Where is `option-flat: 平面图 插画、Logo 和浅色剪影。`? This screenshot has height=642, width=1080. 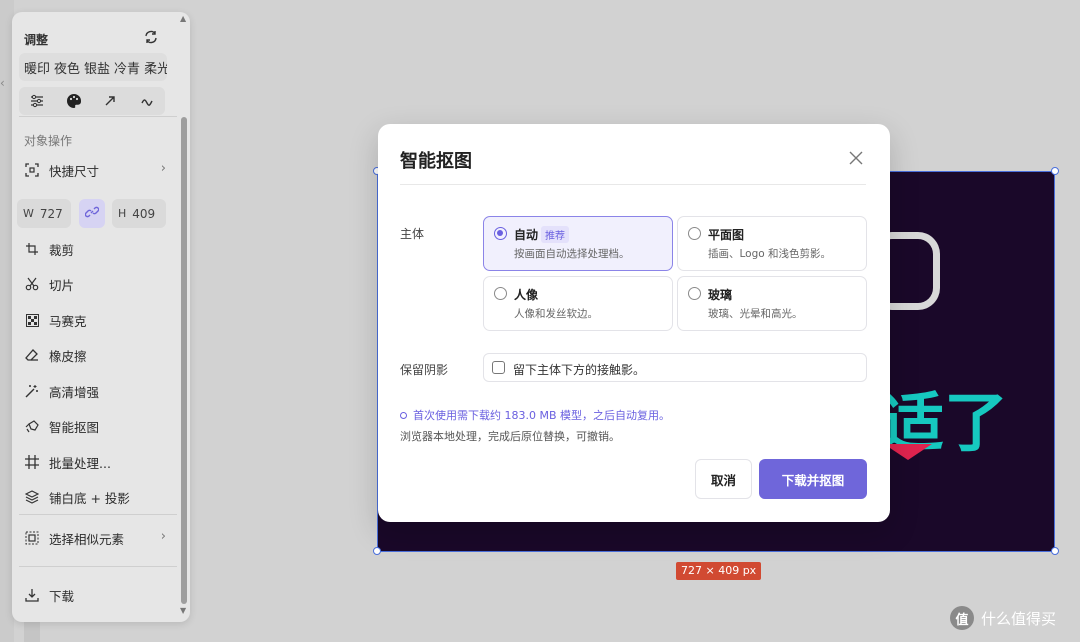
option-flat: 平面图 插画、Logo 和浅色剪影。 is located at coordinates (772, 243).